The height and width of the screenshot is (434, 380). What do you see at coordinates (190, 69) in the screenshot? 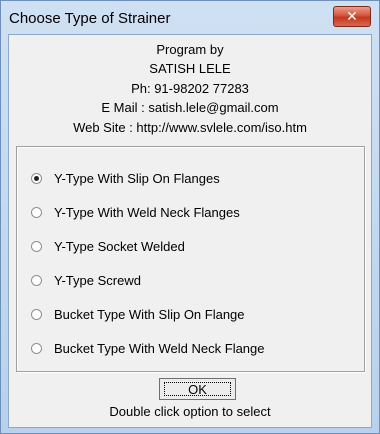
I see `info-author-name: SATISH LELE` at bounding box center [190, 69].